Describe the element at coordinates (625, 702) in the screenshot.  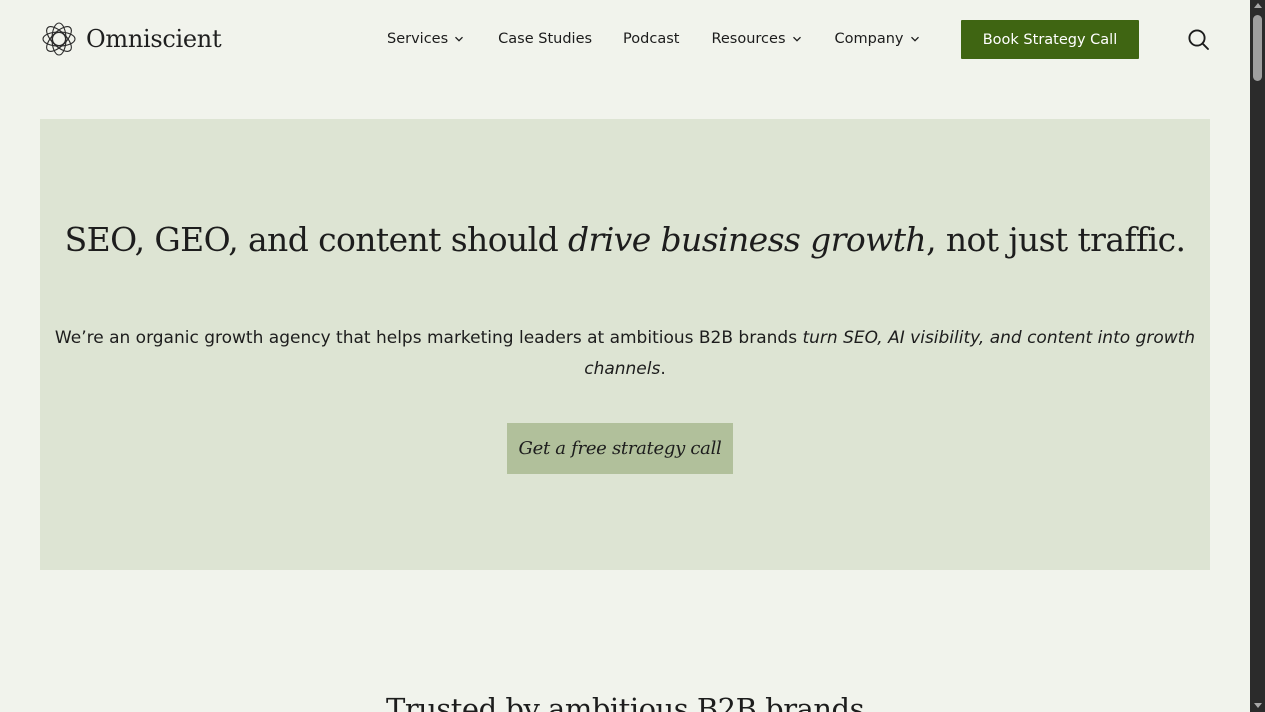
I see `trusted-heading: Trusted by ambitious B2B brands` at that location.